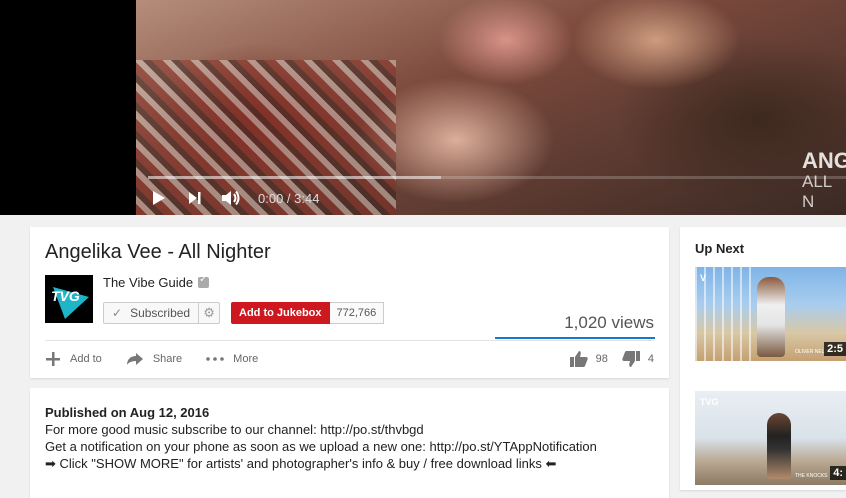 The image size is (846, 498). What do you see at coordinates (232, 359) in the screenshot?
I see `more-button: More` at bounding box center [232, 359].